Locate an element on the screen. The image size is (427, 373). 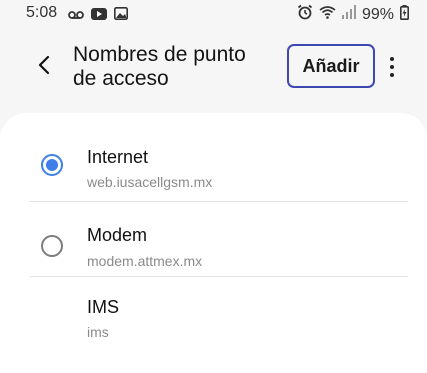
back-button is located at coordinates (44, 65).